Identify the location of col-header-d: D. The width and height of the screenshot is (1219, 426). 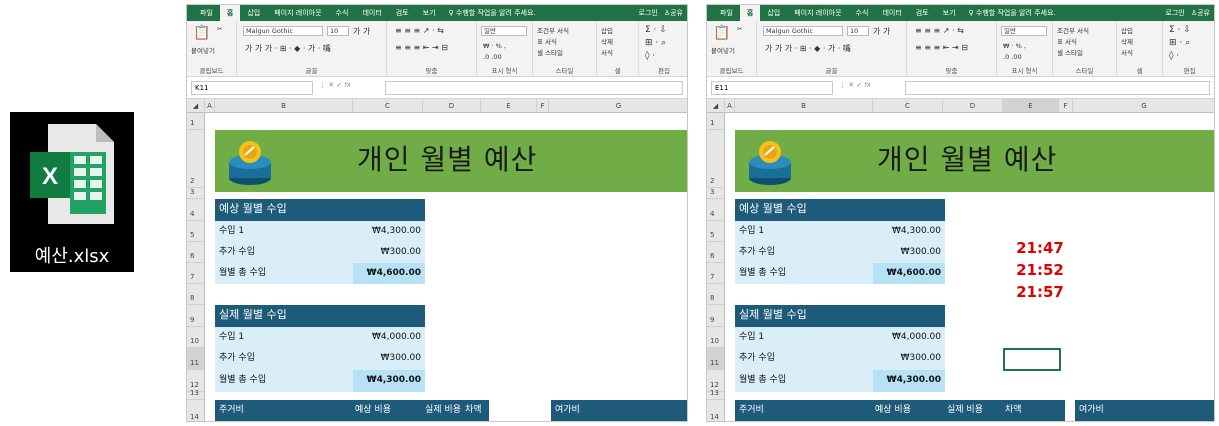
(452, 106).